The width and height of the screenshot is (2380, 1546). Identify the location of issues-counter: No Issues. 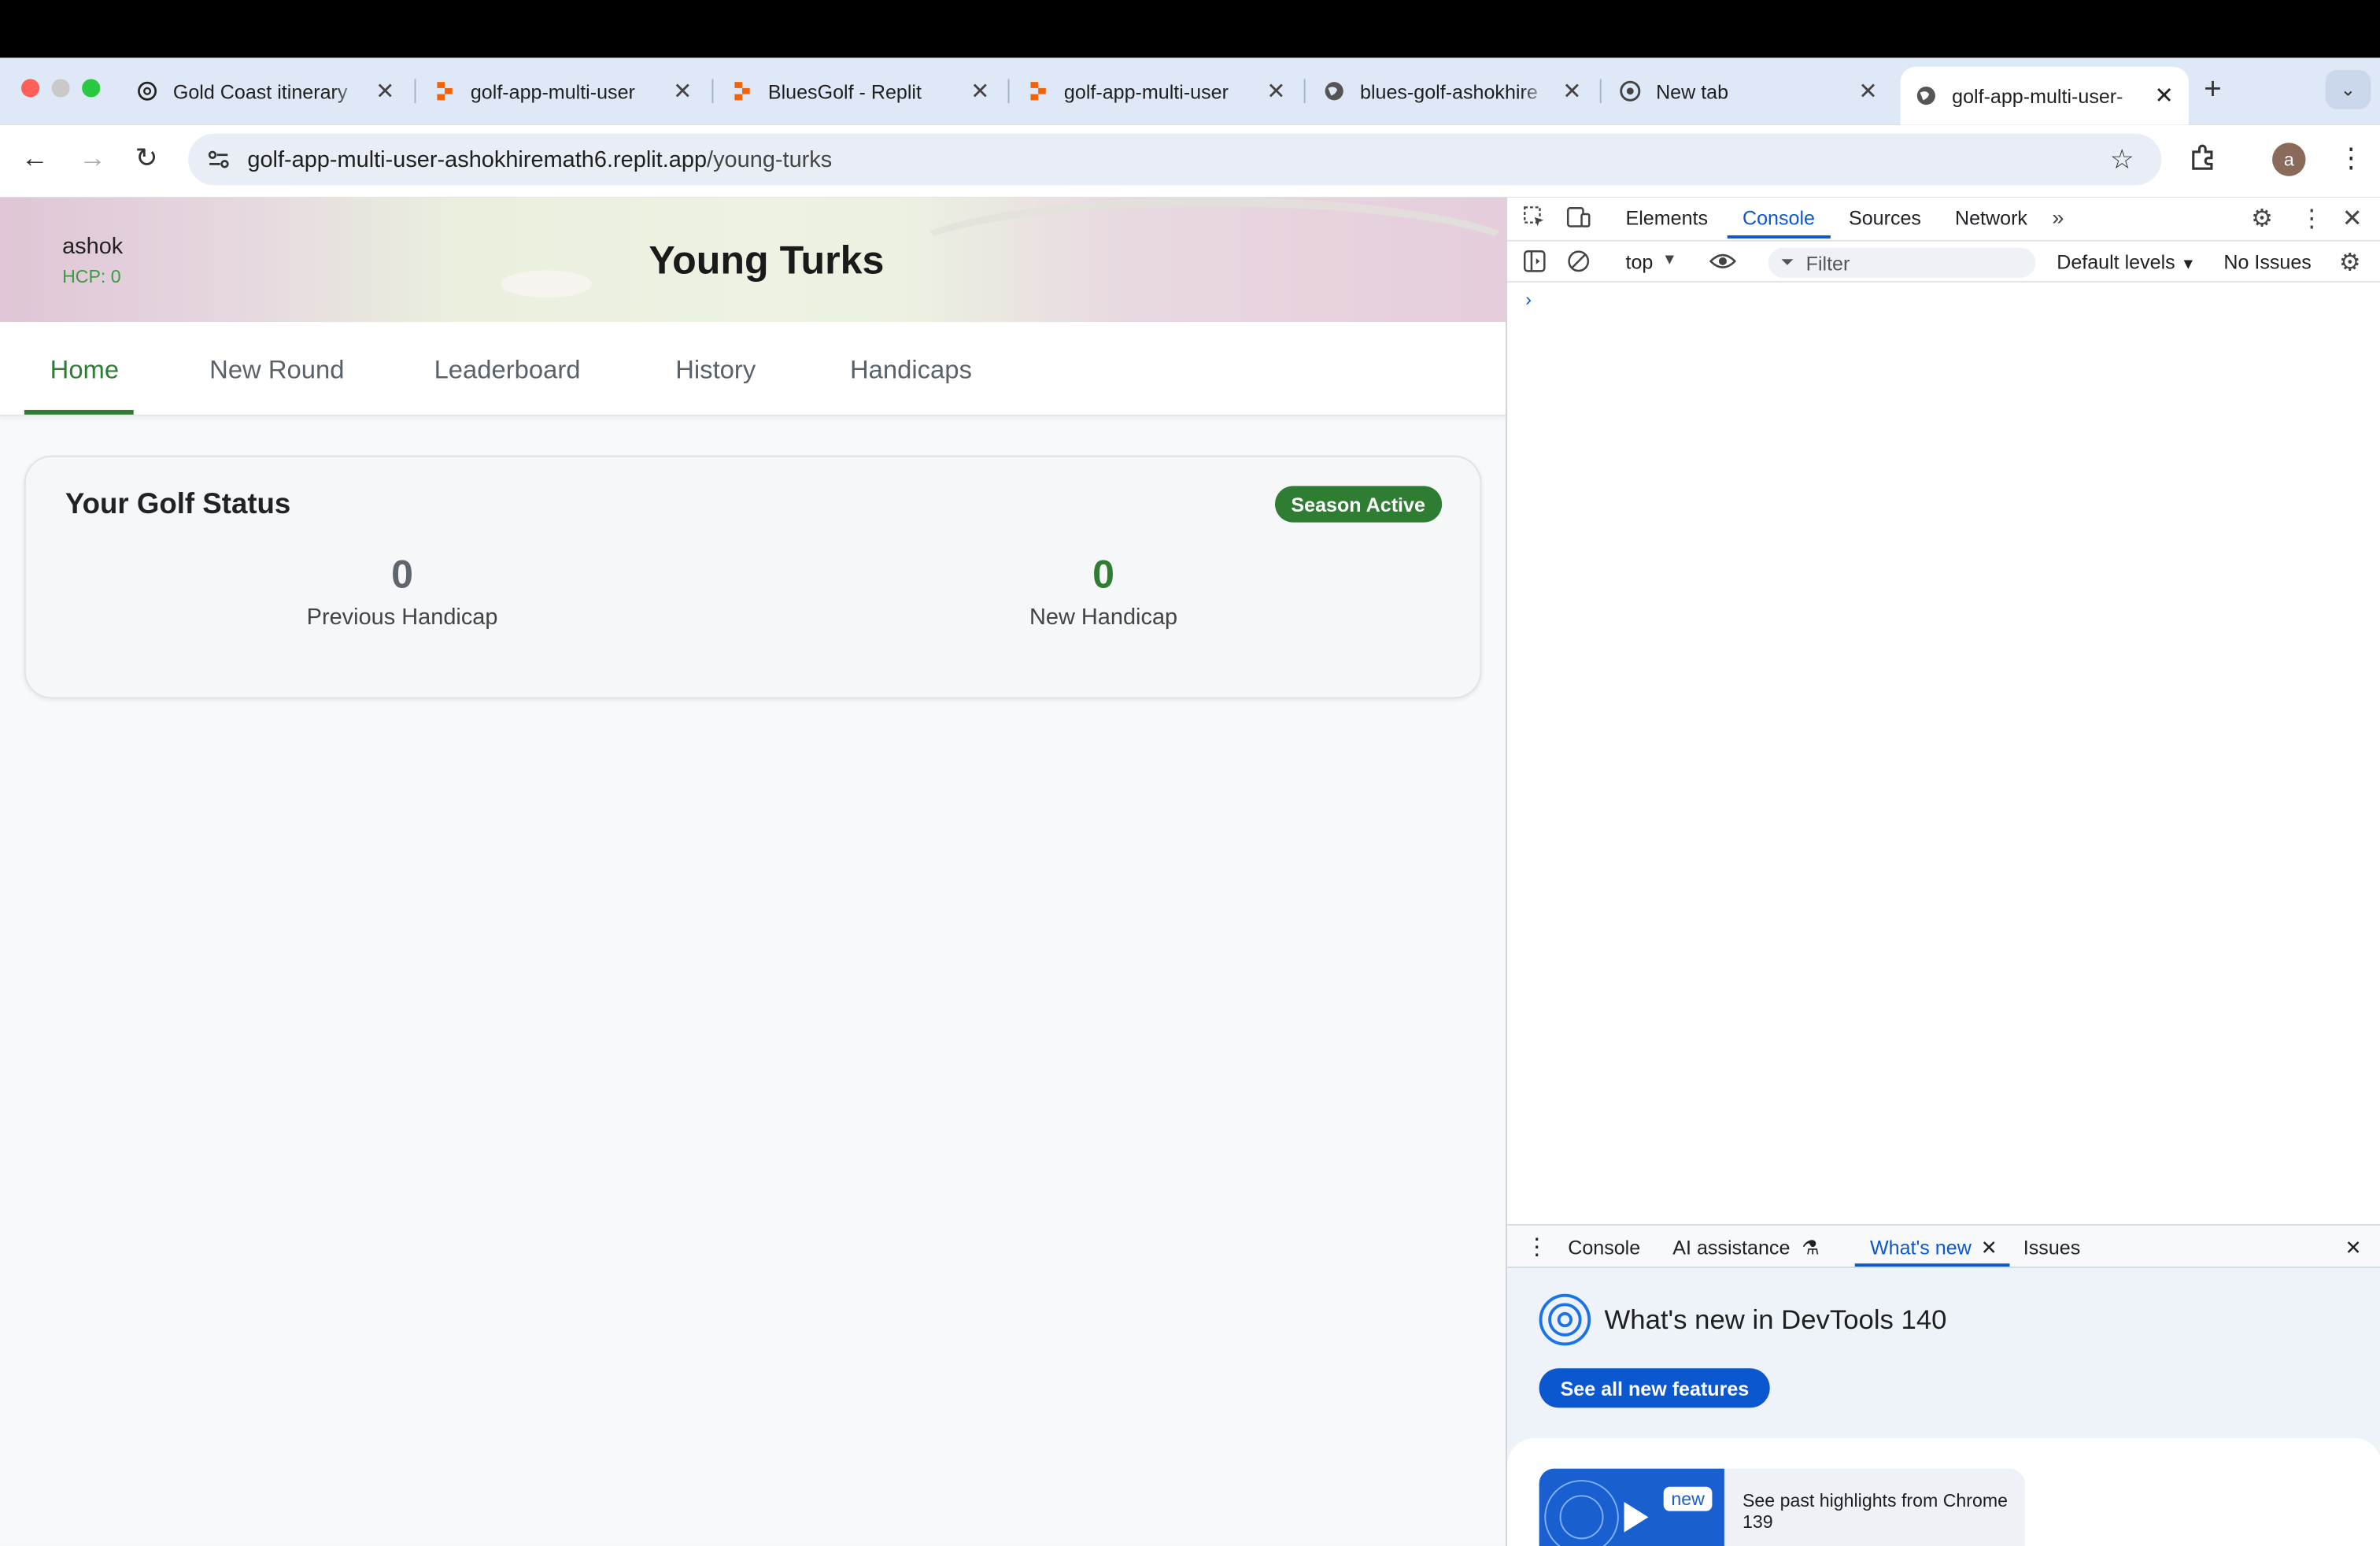
(2267, 262).